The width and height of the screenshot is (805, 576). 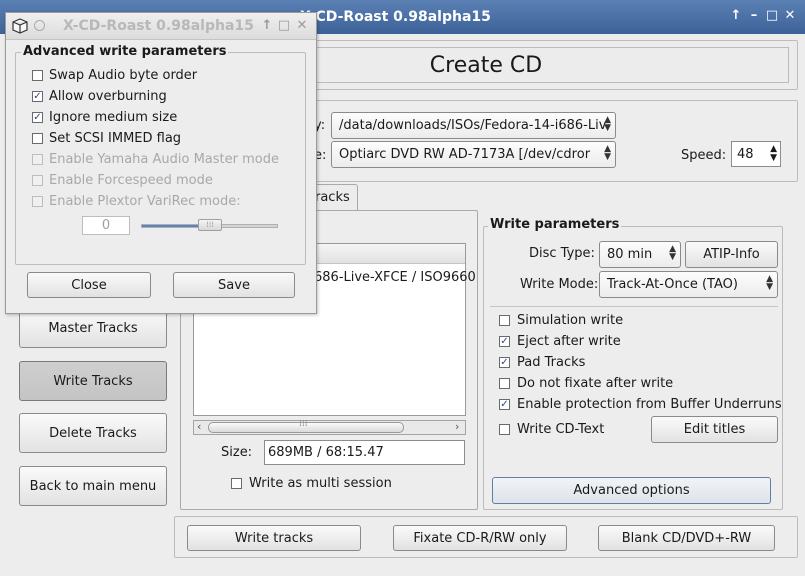 I want to click on dialog-title: X-CD-Roast 0.98alpha15, so click(x=158, y=26).